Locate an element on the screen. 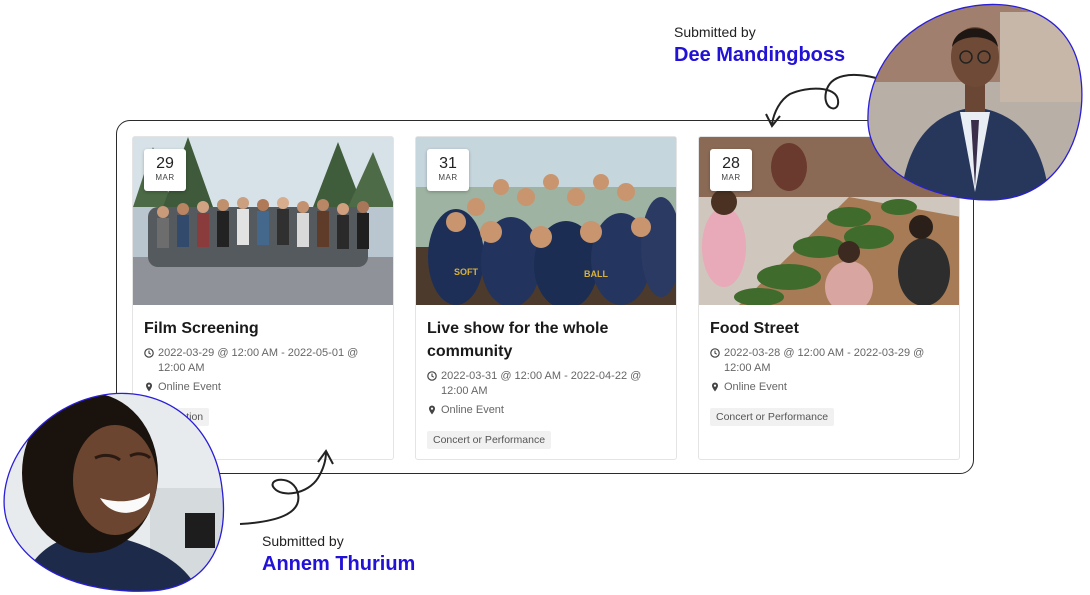  submitter-avatar-dee is located at coordinates (975, 102).